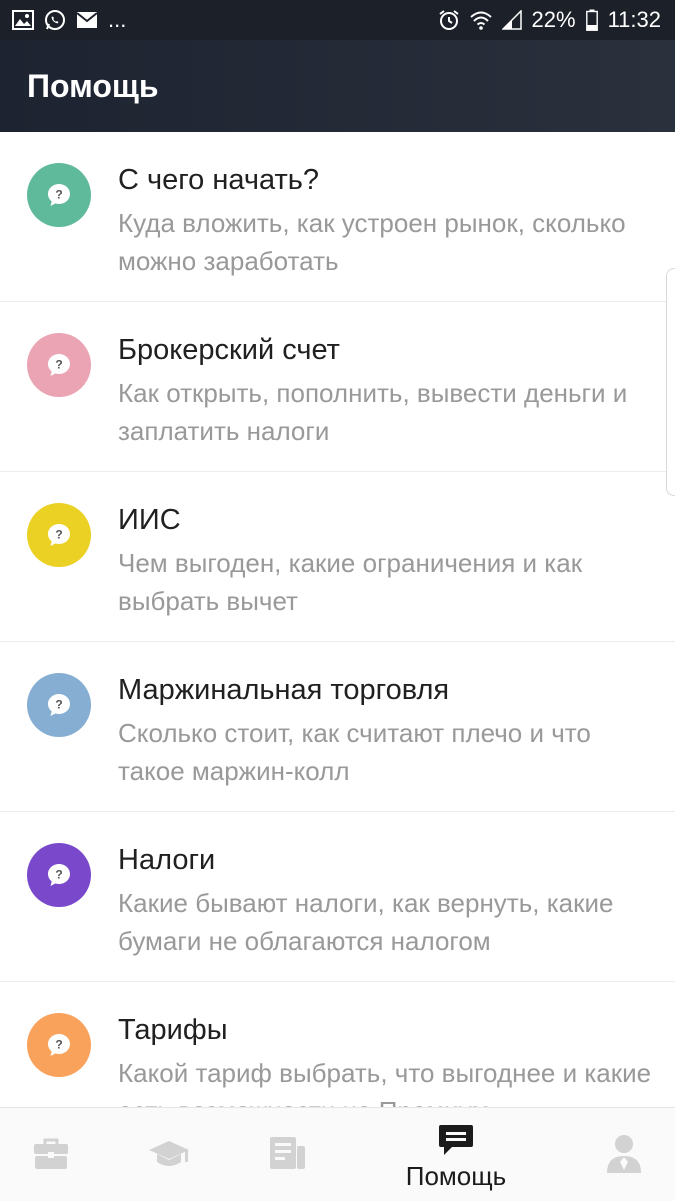 The width and height of the screenshot is (675, 1201). I want to click on nav-profile, so click(624, 1154).